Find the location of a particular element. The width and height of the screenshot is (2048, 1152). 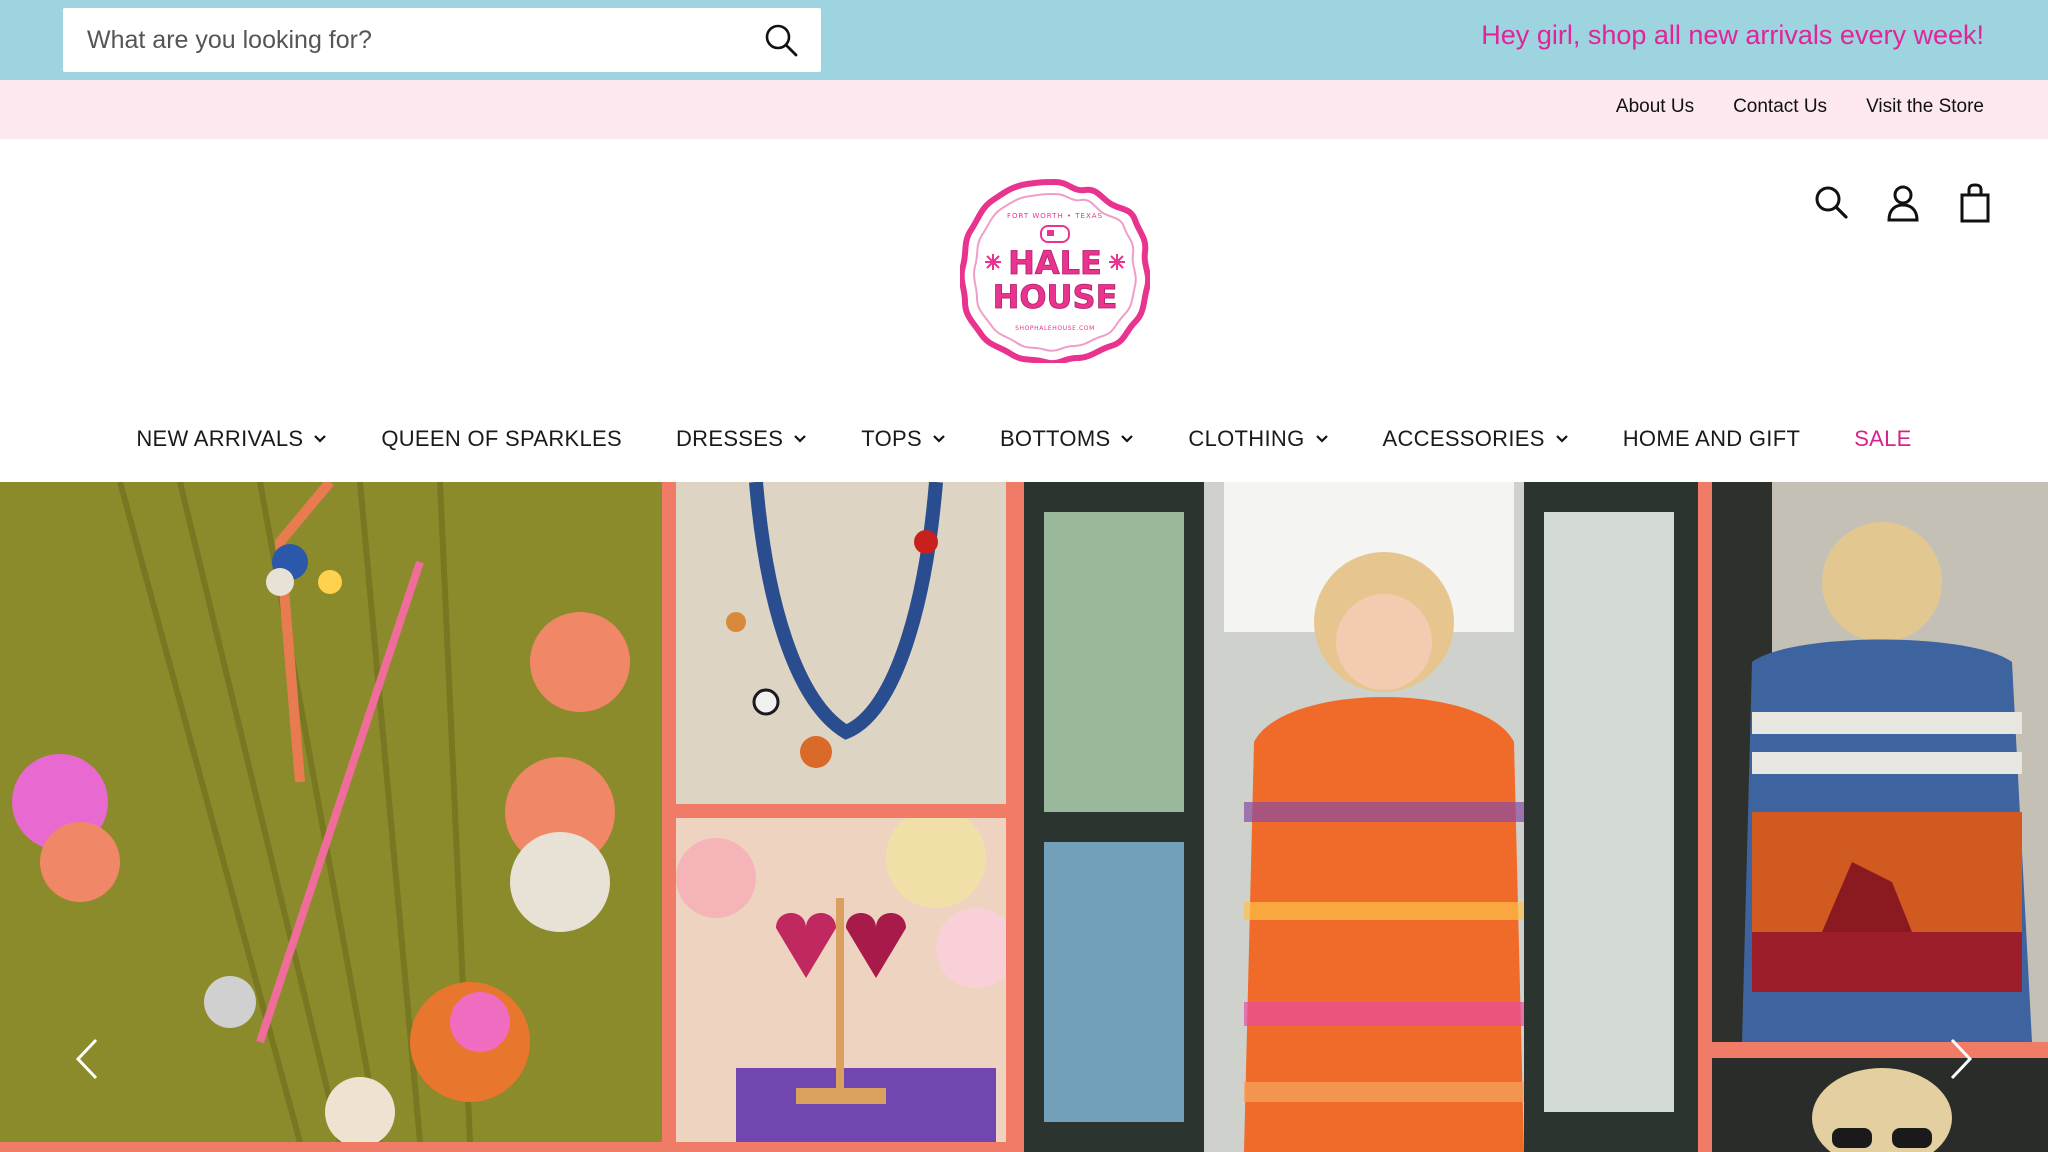

sunglasses-illustration is located at coordinates (1880, 1105).